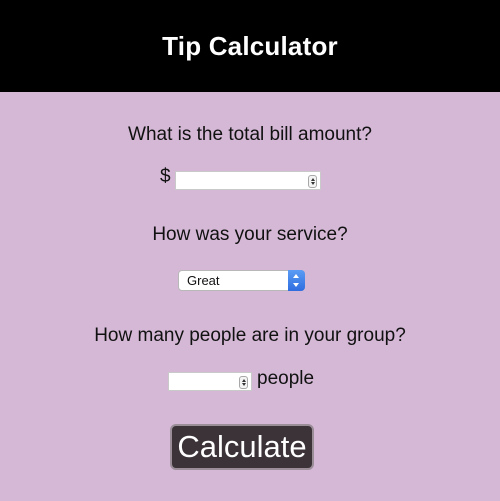 The width and height of the screenshot is (500, 501). I want to click on page-title: Tip Calculator, so click(250, 45).